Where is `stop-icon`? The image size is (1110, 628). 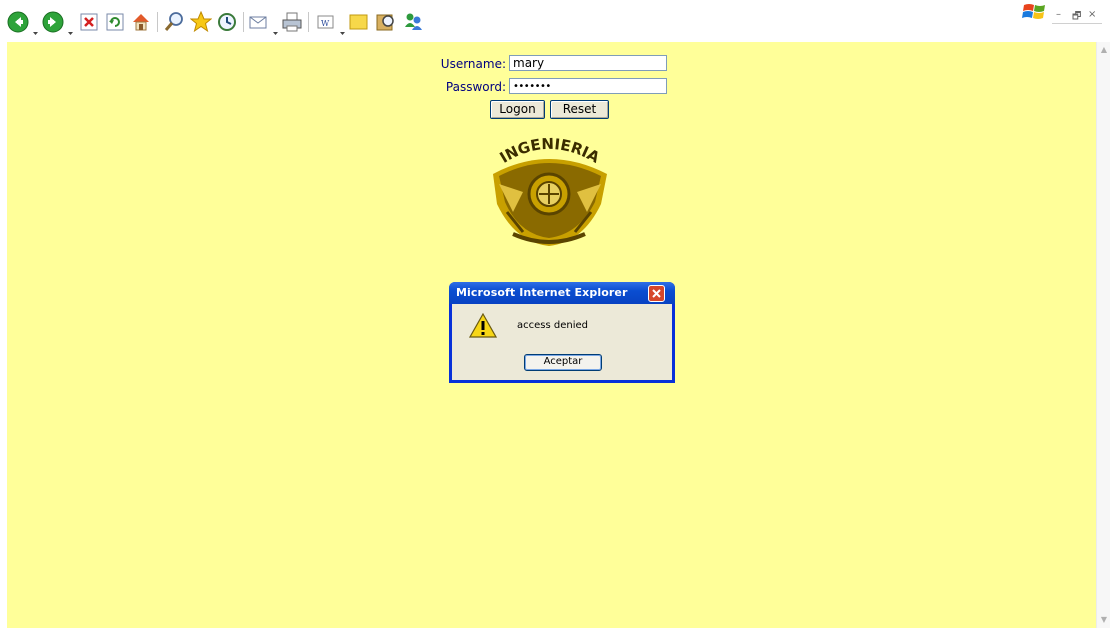 stop-icon is located at coordinates (89, 22).